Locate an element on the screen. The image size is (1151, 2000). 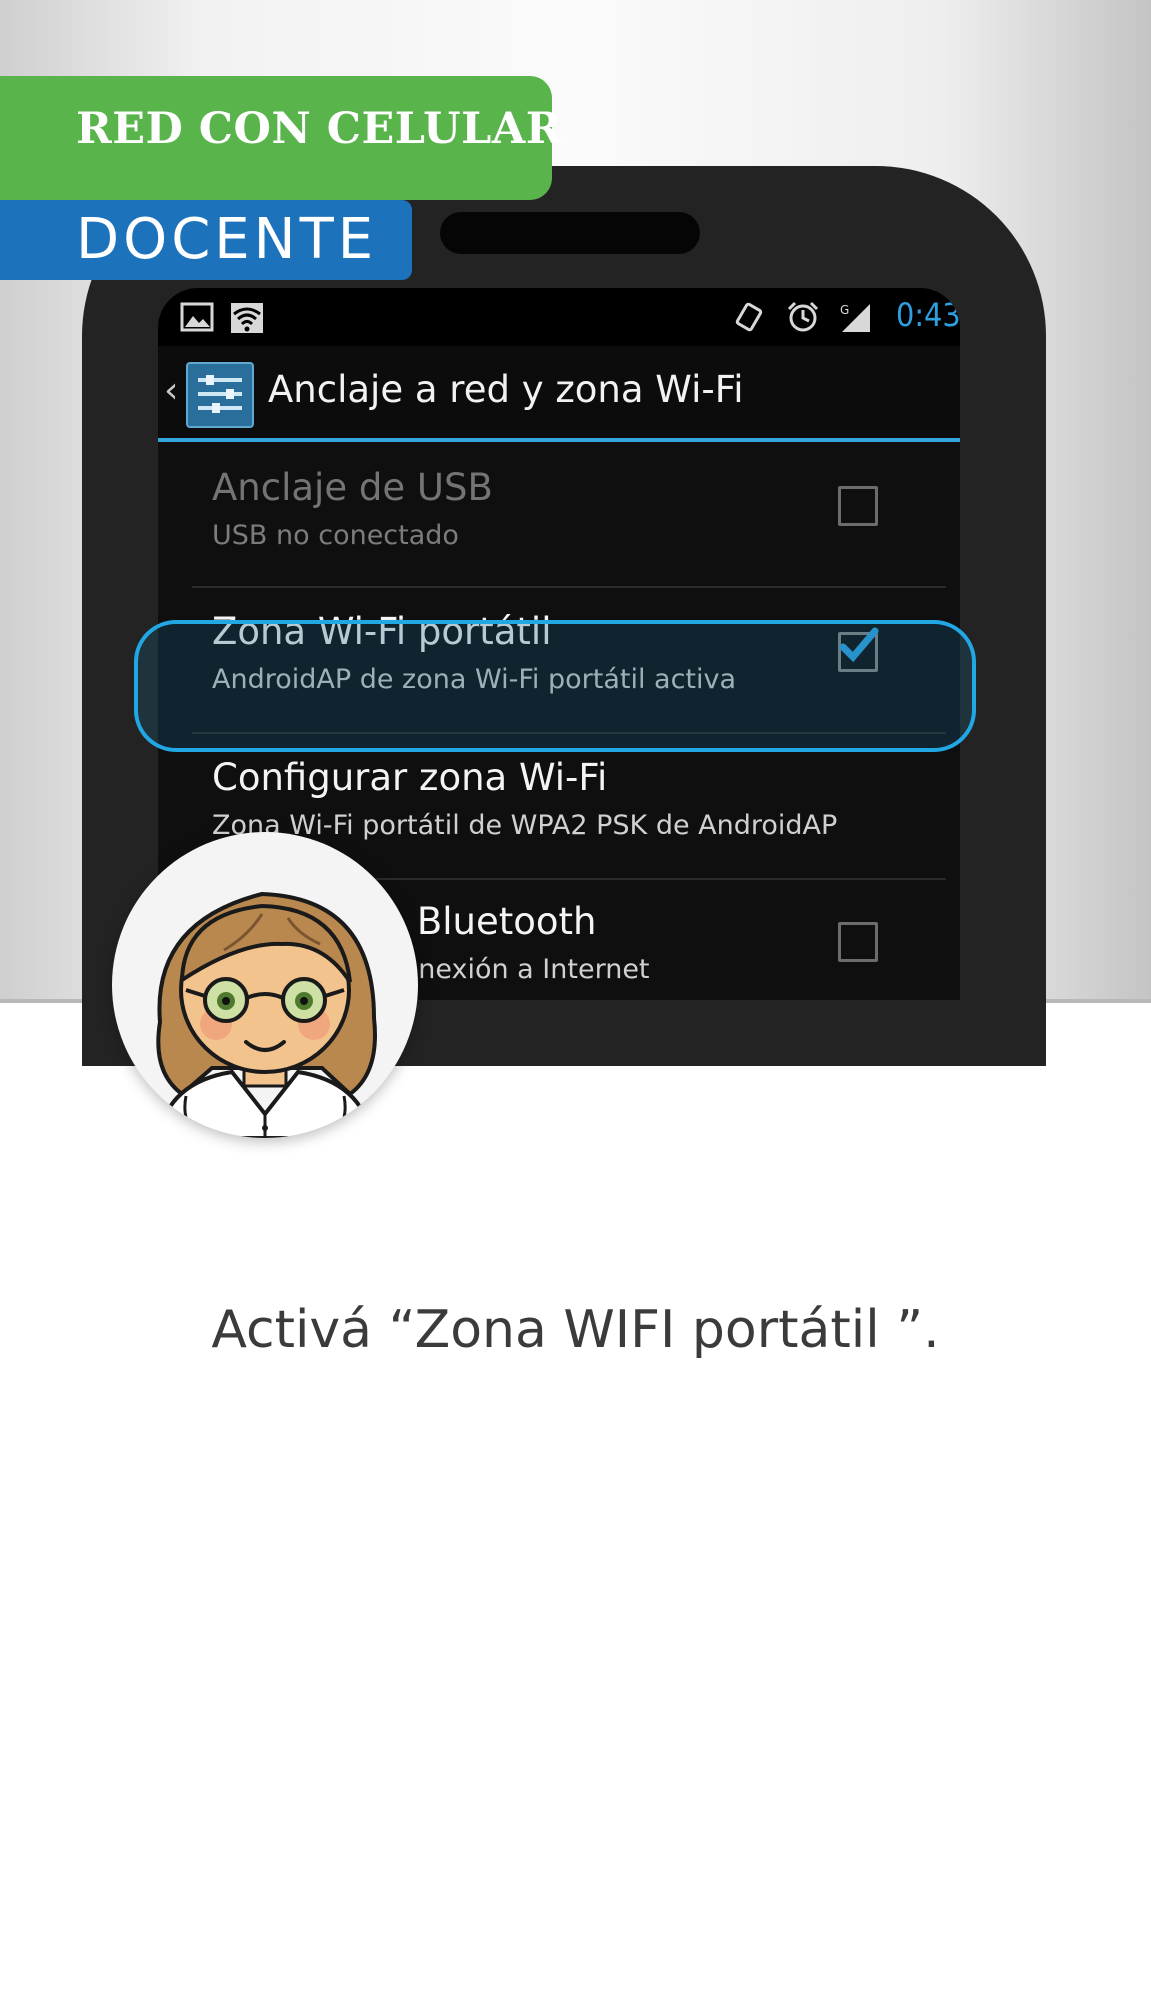
instruction-text: Activá “Zona WIFI portátil ”. is located at coordinates (575, 1330).